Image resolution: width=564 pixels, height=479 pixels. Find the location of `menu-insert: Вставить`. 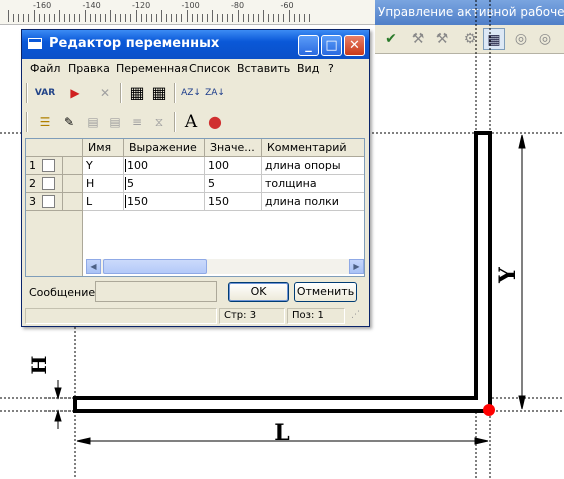

menu-insert: Вставить is located at coordinates (263, 68).